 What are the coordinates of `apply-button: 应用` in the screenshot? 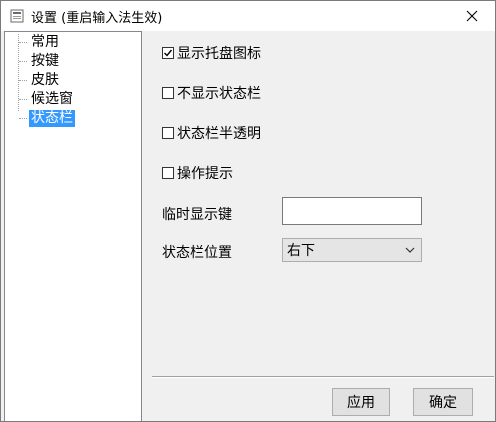 It's located at (361, 402).